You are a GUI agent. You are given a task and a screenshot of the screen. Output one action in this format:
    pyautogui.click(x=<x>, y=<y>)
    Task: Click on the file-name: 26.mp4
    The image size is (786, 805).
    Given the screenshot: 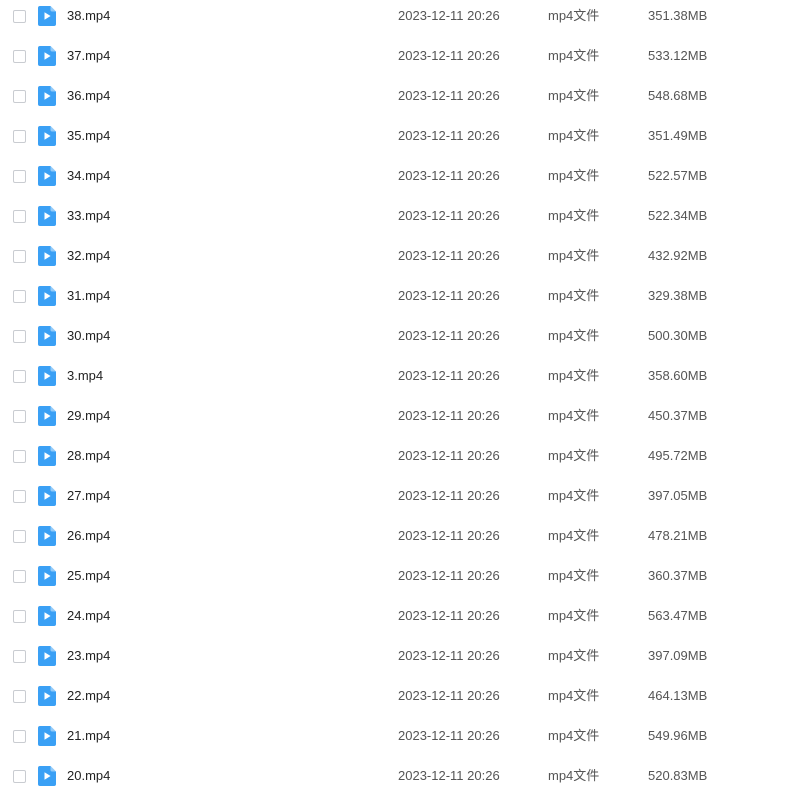 What is the action you would take?
    pyautogui.click(x=88, y=536)
    